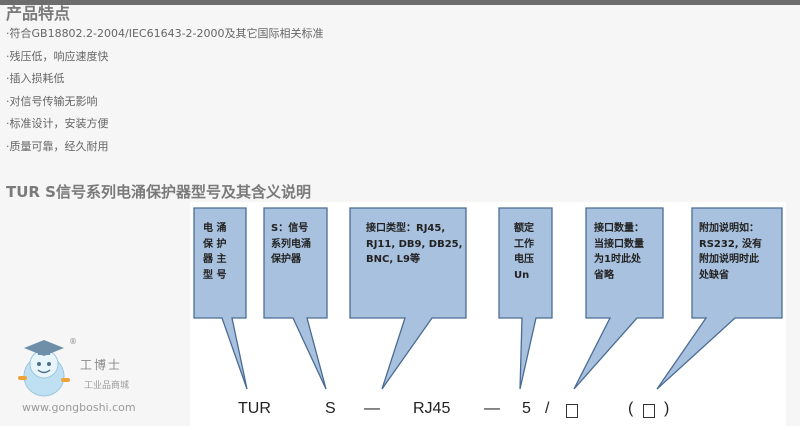 This screenshot has height=426, width=800. What do you see at coordinates (524, 252) in the screenshot?
I see `callout-4-text: 额定 工作 电压 Un` at bounding box center [524, 252].